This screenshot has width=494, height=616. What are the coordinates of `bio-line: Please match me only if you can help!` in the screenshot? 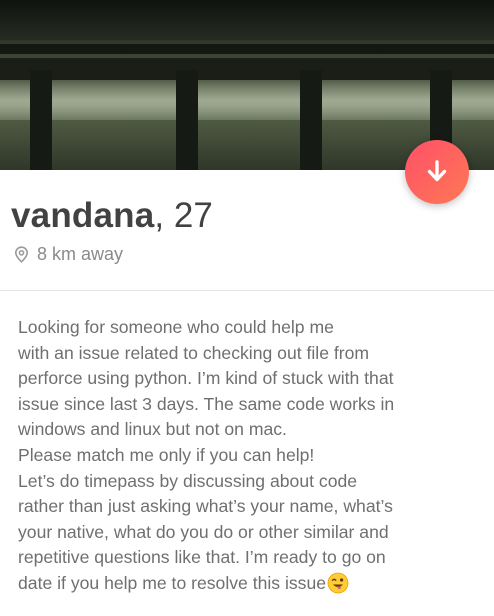 It's located at (166, 454).